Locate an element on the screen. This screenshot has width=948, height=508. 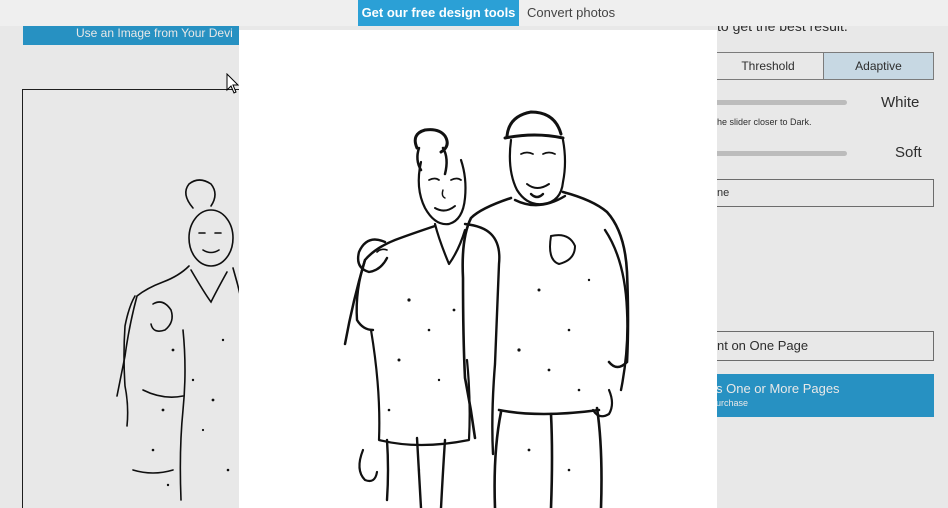
convert-photos-link: Convert photos is located at coordinates (571, 13).